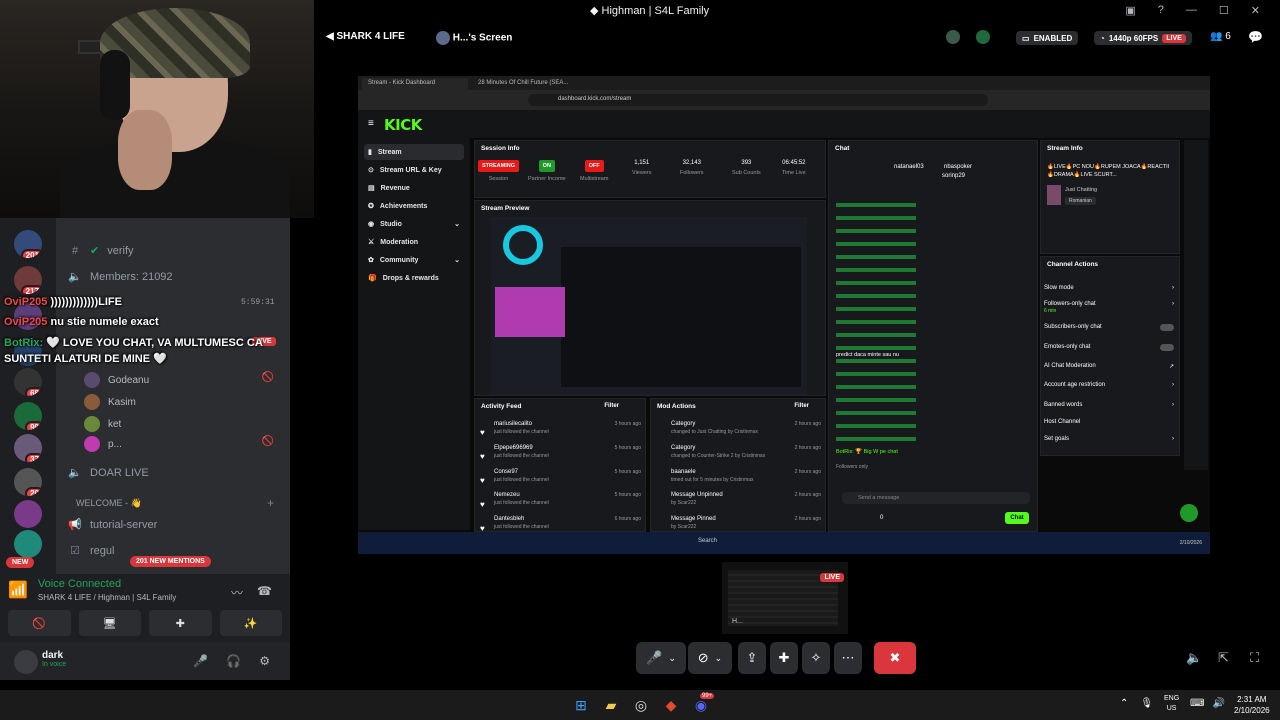 The image size is (1280, 720). Describe the element at coordinates (414, 242) in the screenshot. I see `nav-moderation: ⚔ Moderation` at that location.